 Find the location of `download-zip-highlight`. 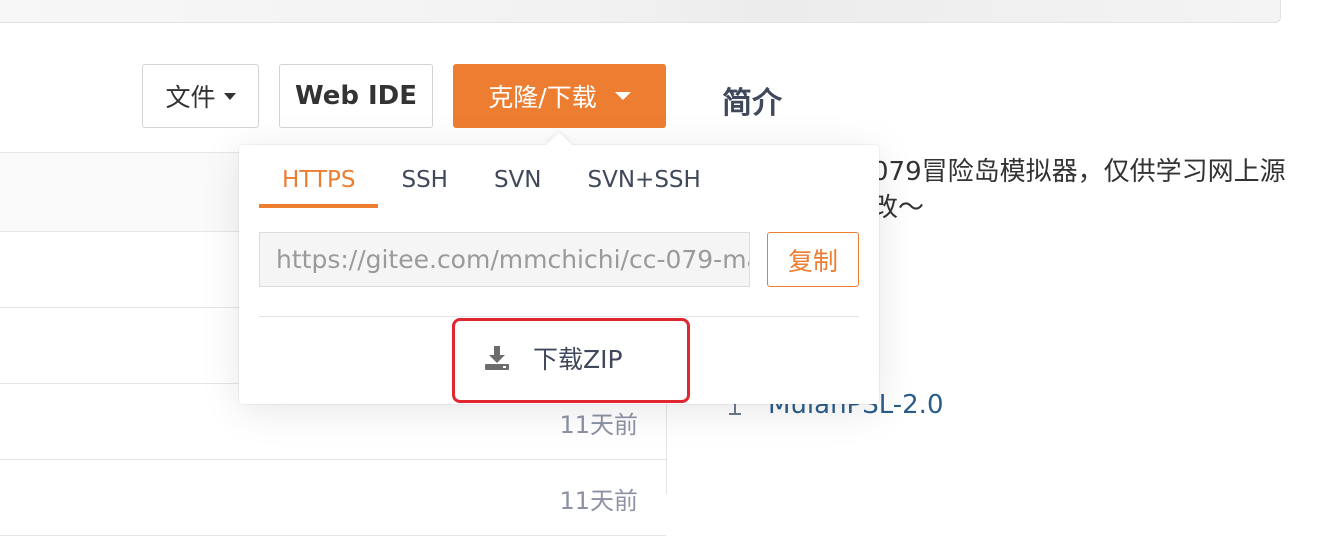

download-zip-highlight is located at coordinates (571, 360).